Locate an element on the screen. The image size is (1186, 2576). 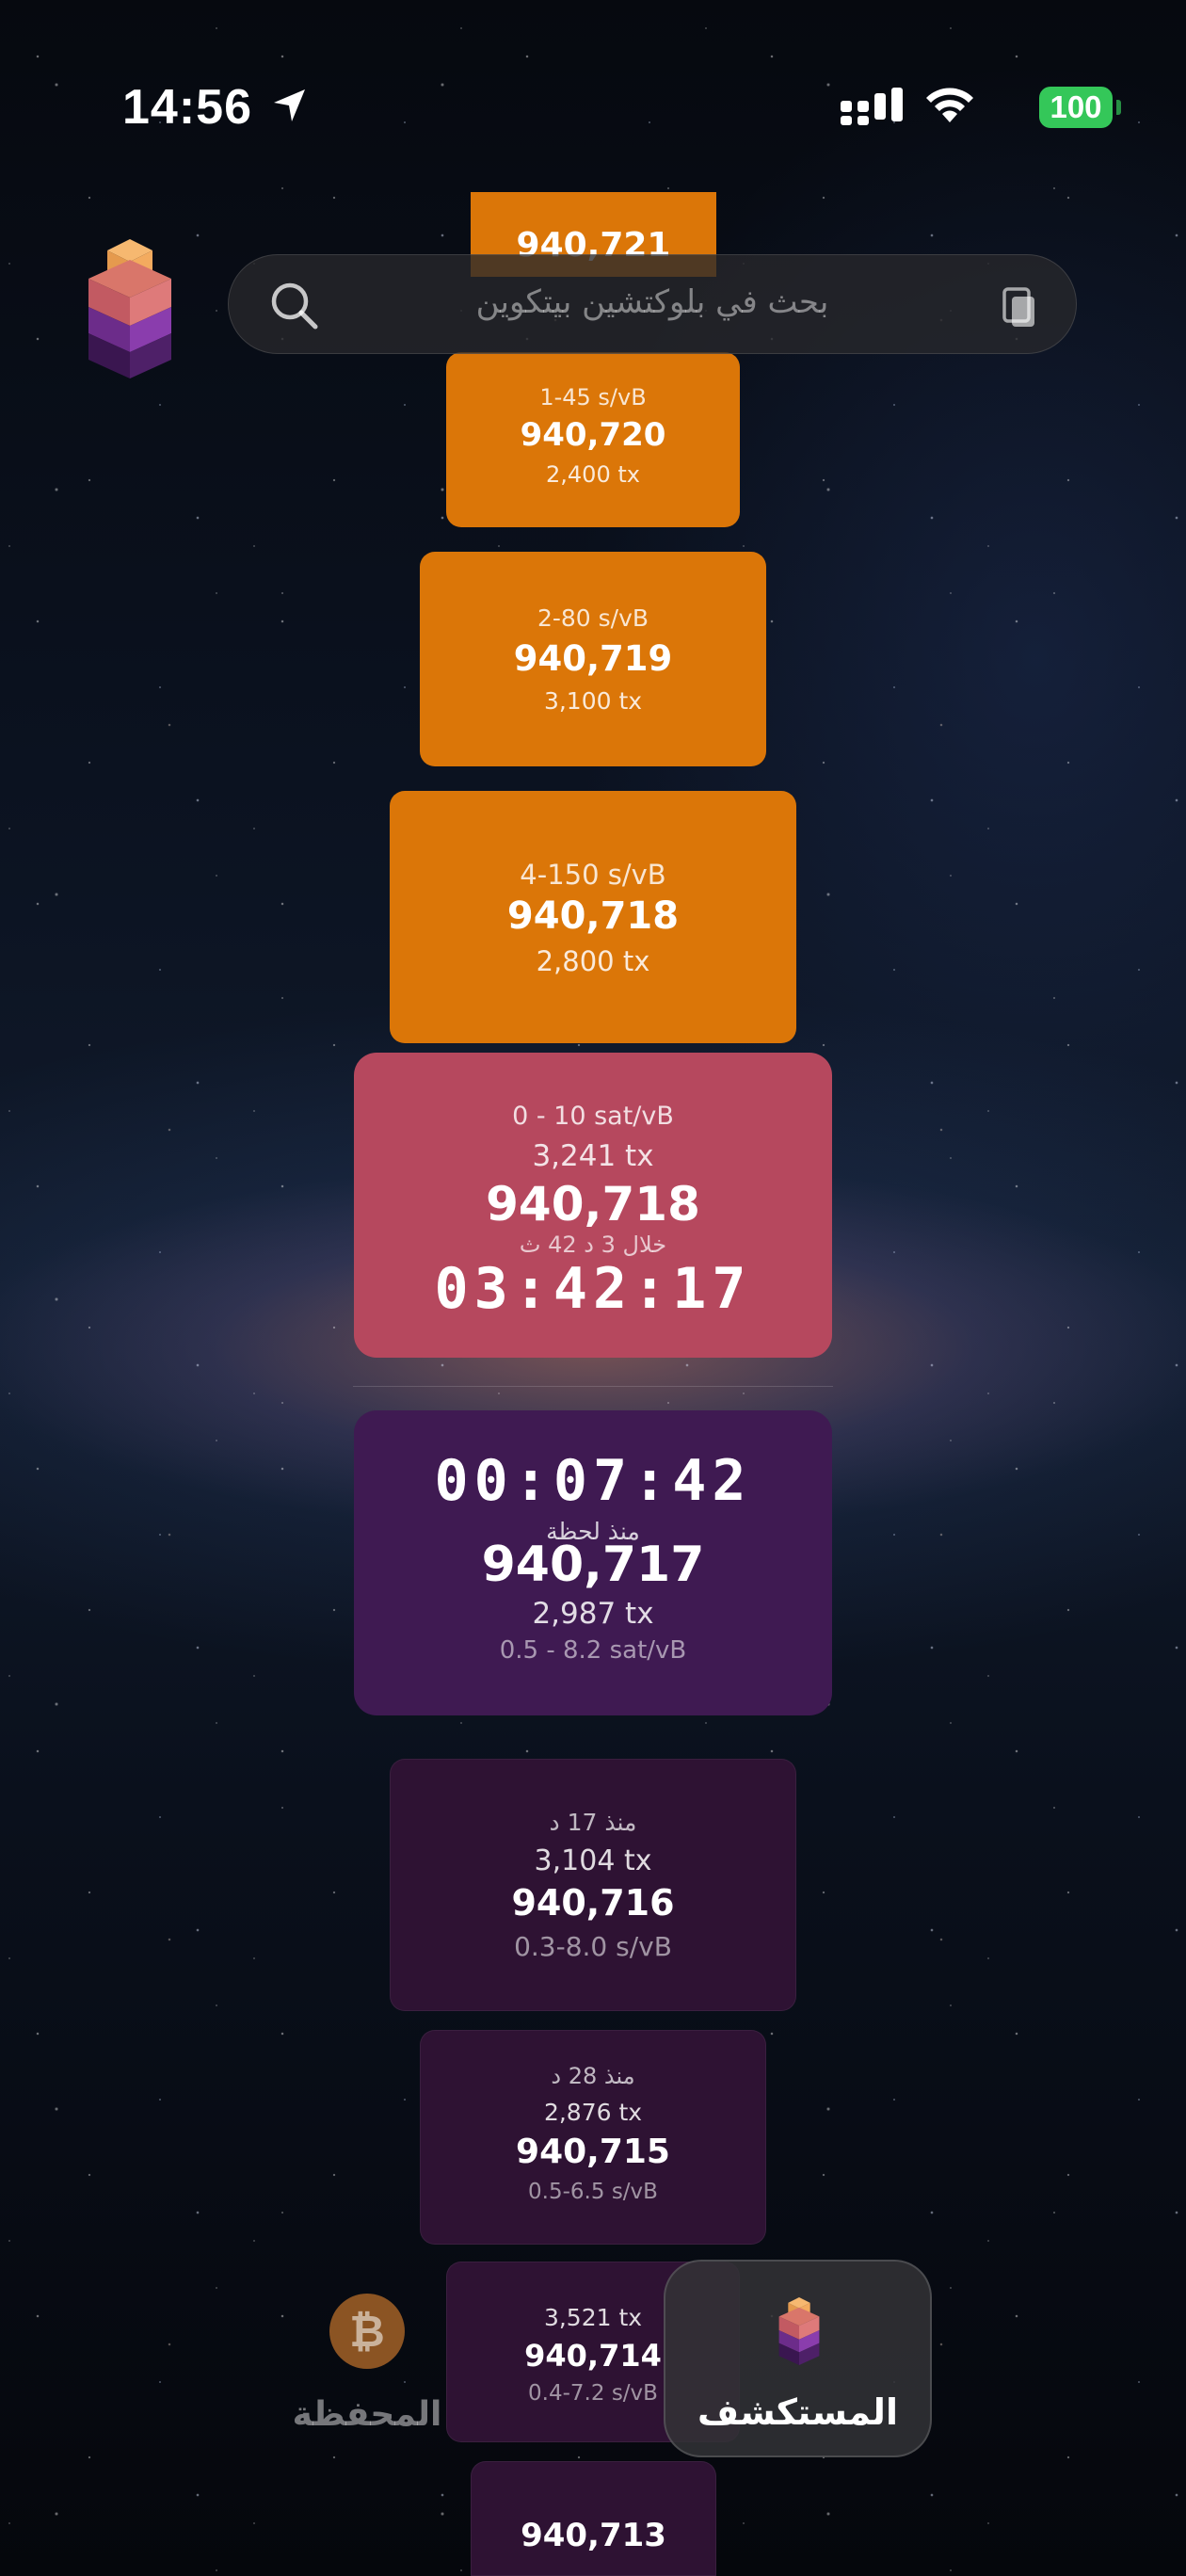
block-tx-count: 2,876 tx is located at coordinates (593, 2112).